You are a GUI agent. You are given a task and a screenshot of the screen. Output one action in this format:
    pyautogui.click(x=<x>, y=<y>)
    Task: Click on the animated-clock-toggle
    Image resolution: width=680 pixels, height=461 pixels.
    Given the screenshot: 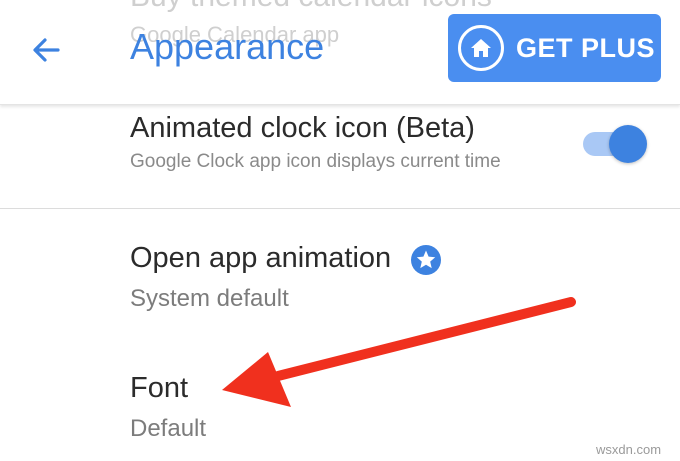 What is the action you would take?
    pyautogui.click(x=615, y=145)
    